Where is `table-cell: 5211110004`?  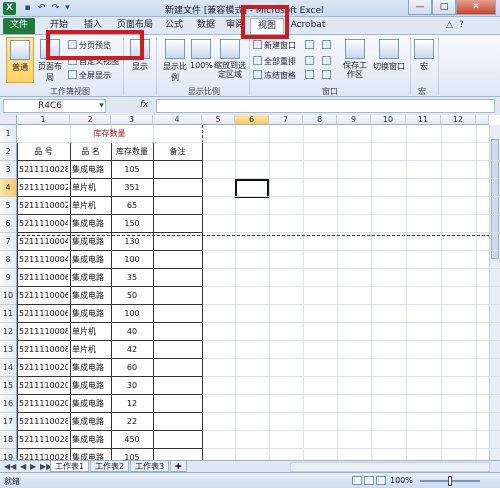 table-cell: 5211110004 is located at coordinates (43, 224).